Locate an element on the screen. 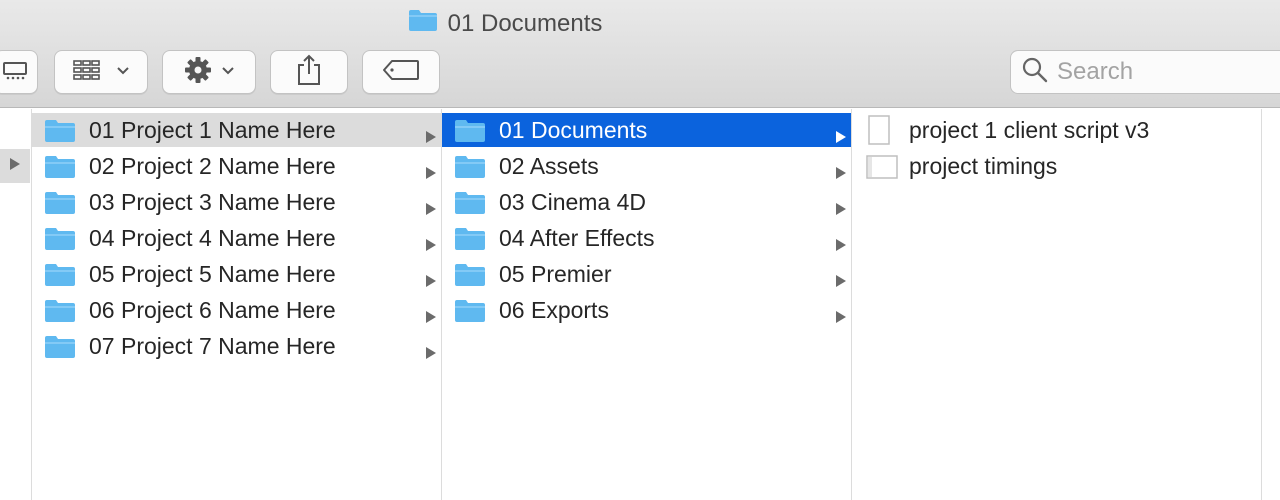 This screenshot has width=1280, height=500. document-icon is located at coordinates (879, 133).